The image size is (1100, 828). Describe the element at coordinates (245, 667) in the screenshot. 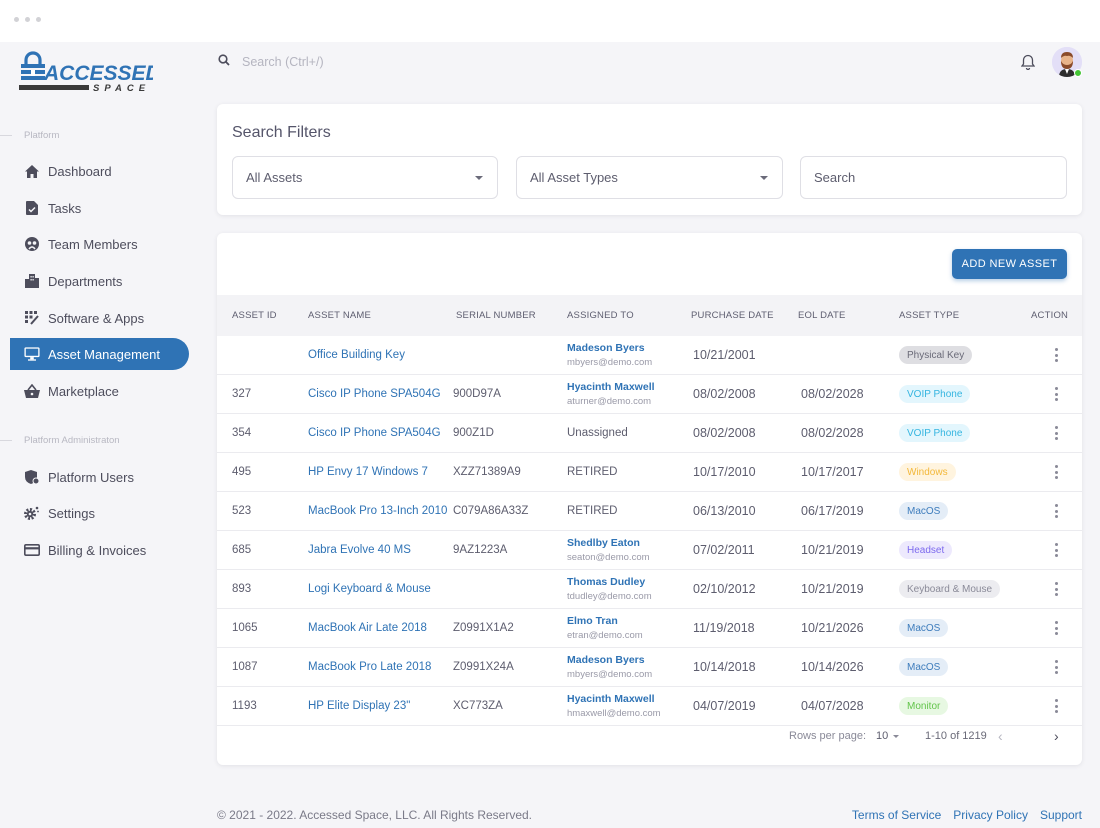

I see `asset-id: 1087` at that location.